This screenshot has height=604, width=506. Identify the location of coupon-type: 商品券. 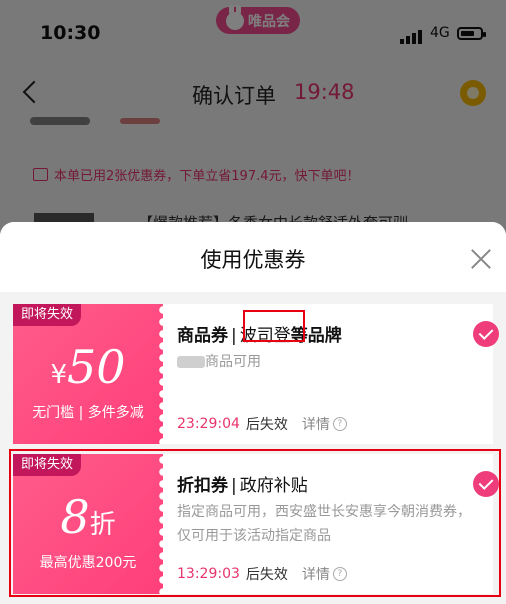
(202, 336).